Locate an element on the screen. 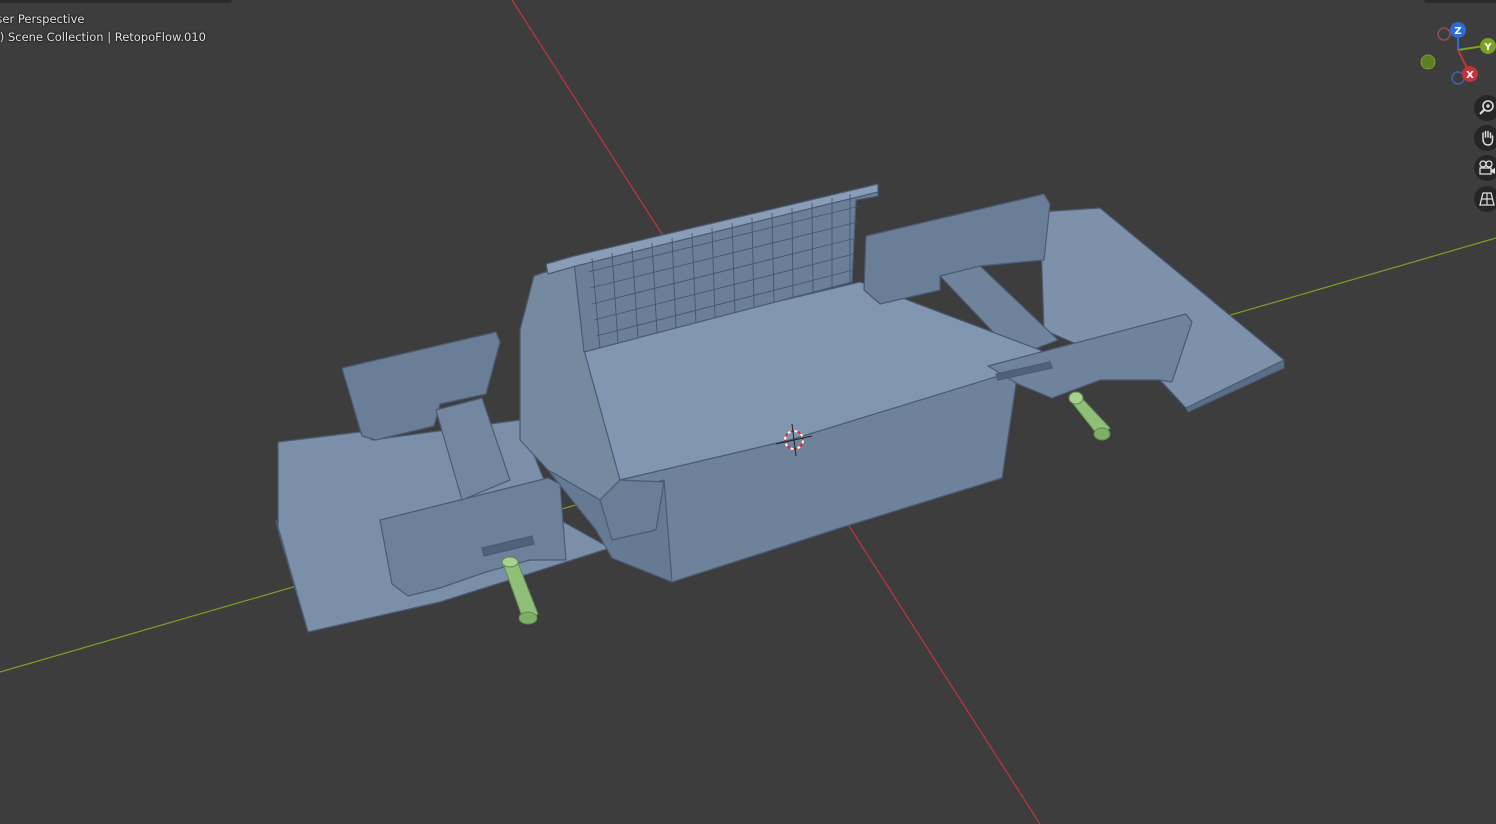 This screenshot has height=824, width=1496. neg-z-handle is located at coordinates (1444, 34).